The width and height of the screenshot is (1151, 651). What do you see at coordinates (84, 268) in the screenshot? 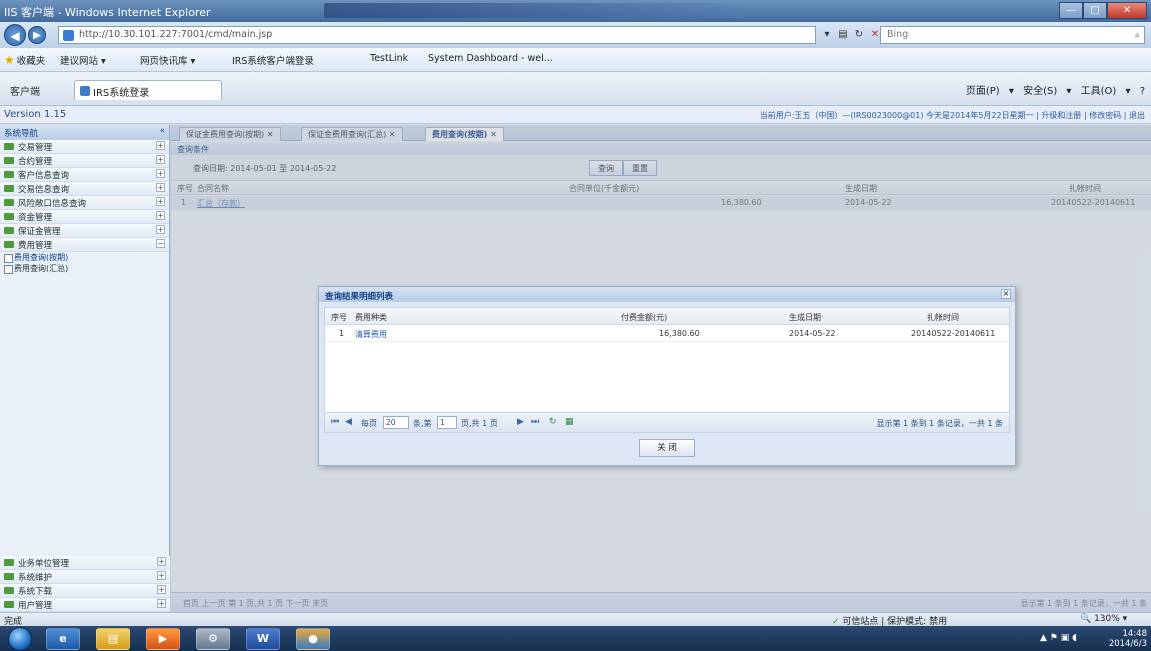
I see `sidebar-subitem-fee-summary: 费用查询(汇总)` at bounding box center [84, 268].